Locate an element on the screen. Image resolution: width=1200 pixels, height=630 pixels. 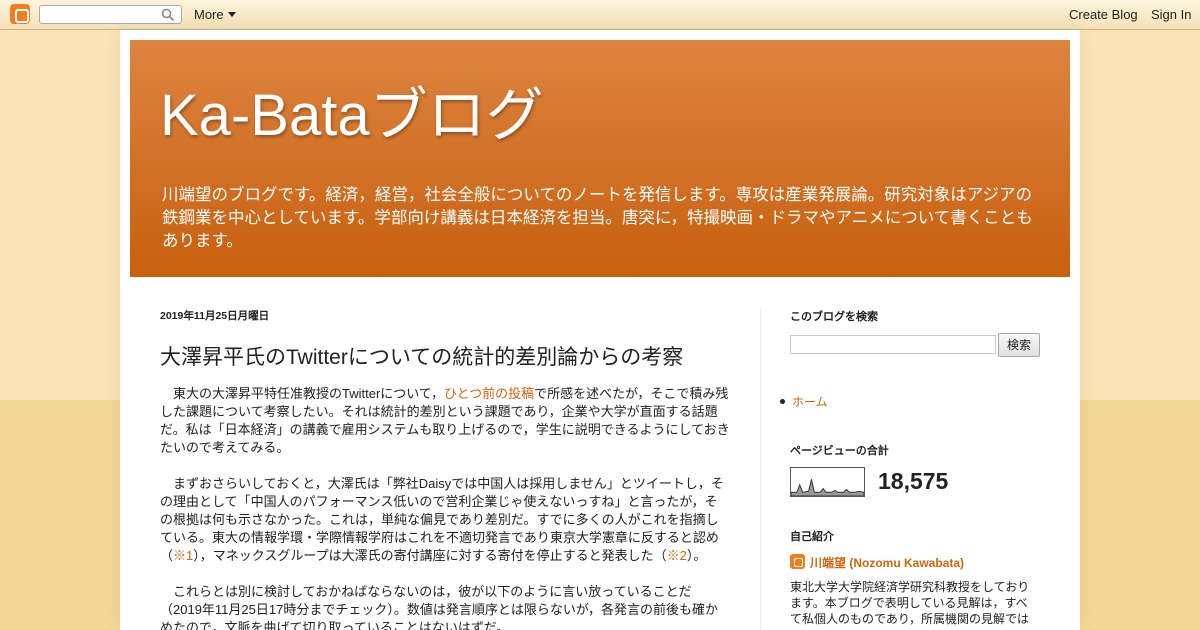
navbar-search-input is located at coordinates (110, 14).